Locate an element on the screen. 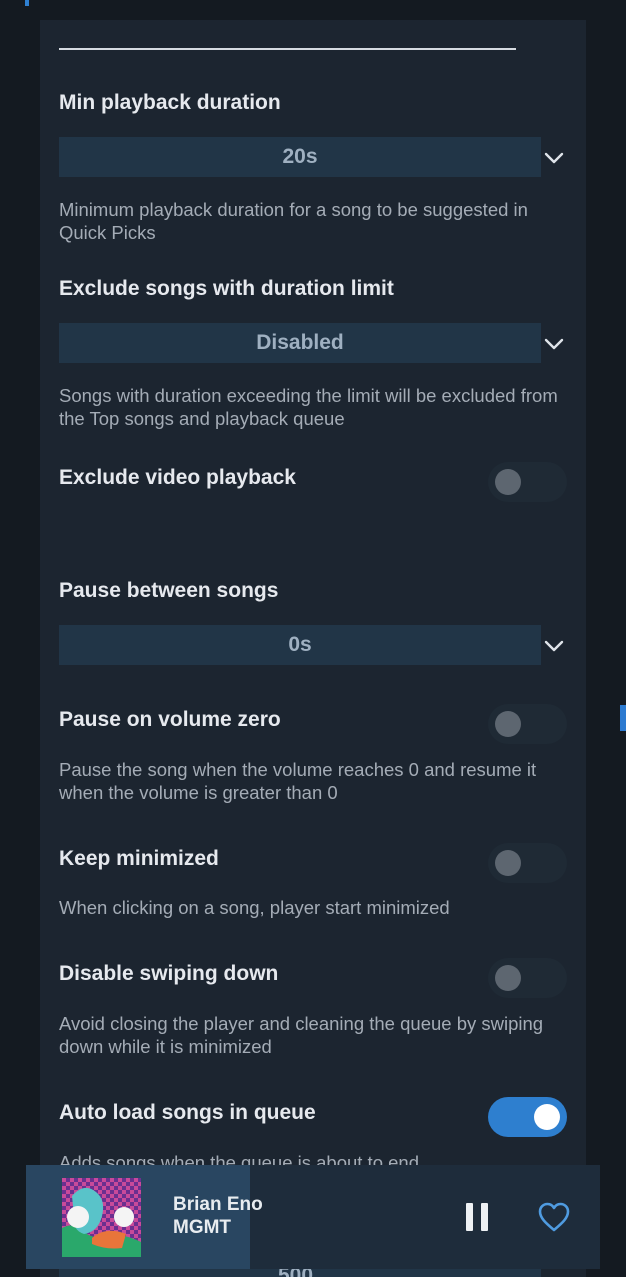 This screenshot has height=1277, width=626. auto-load-toggle is located at coordinates (527, 1117).